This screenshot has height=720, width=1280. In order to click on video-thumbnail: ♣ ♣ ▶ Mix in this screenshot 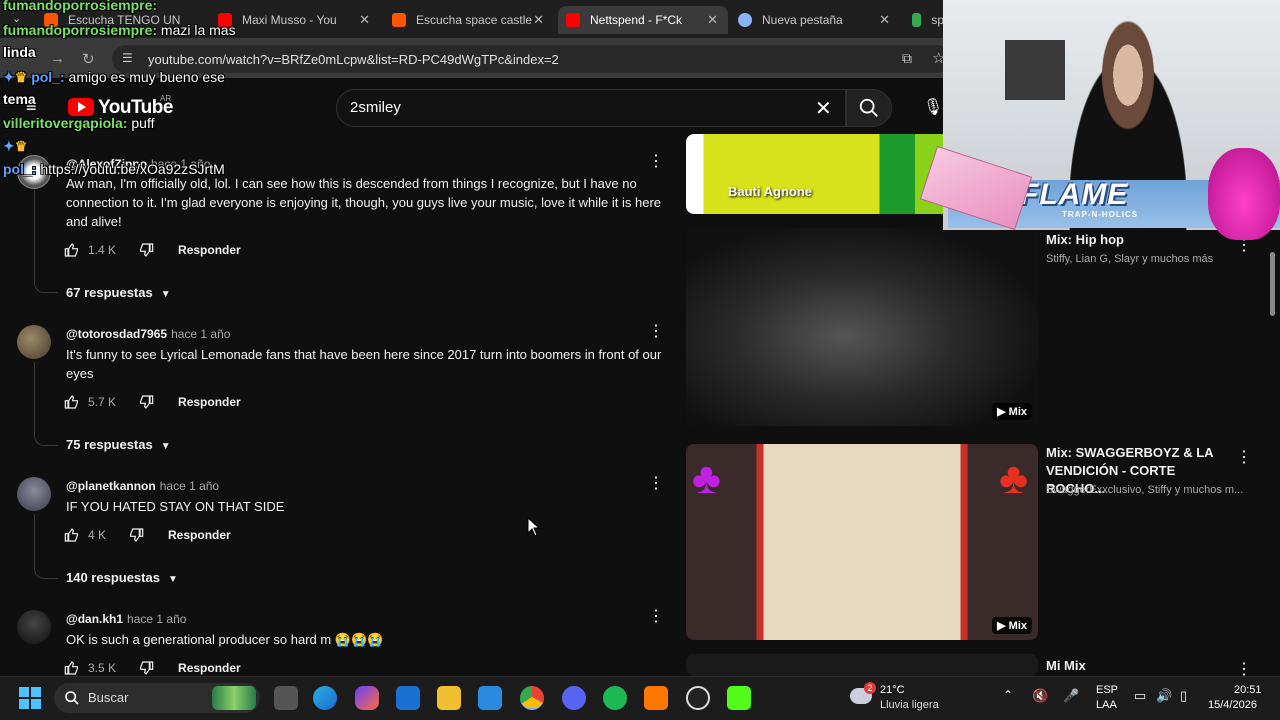, I will do `click(862, 542)`.